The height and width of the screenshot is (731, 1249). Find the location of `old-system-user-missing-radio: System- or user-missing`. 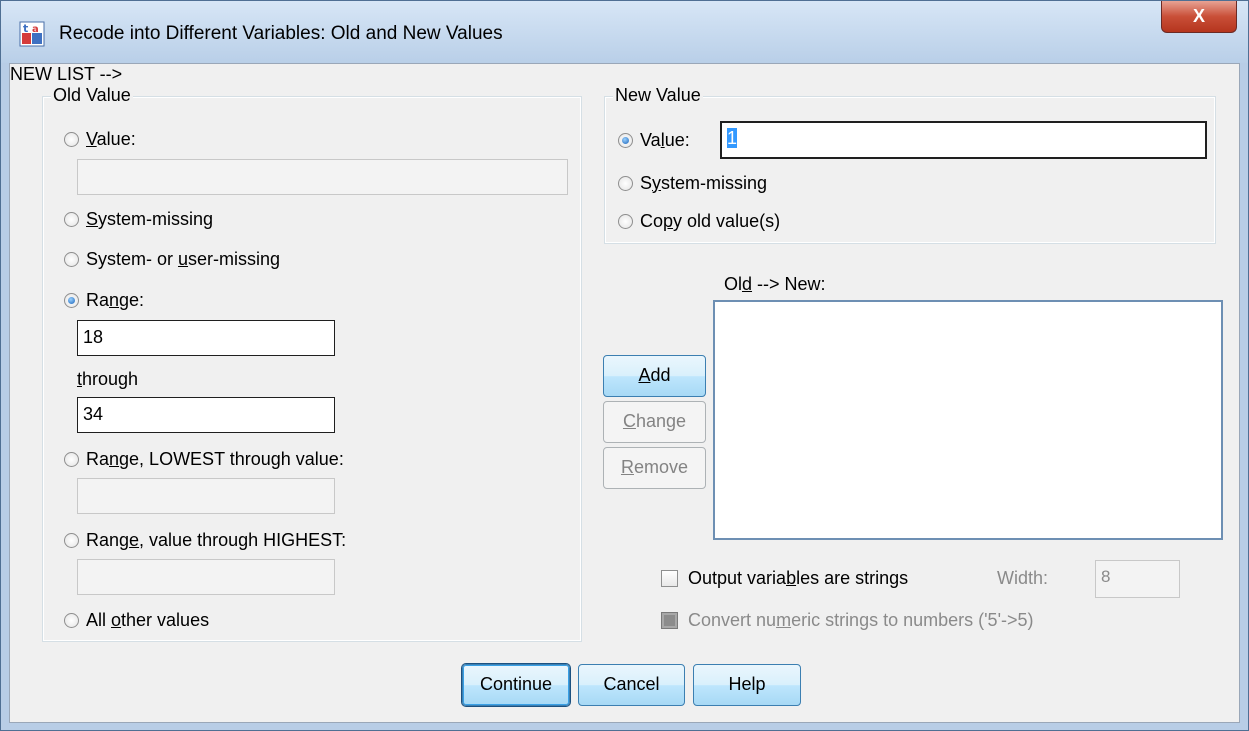

old-system-user-missing-radio: System- or user-missing is located at coordinates (172, 259).